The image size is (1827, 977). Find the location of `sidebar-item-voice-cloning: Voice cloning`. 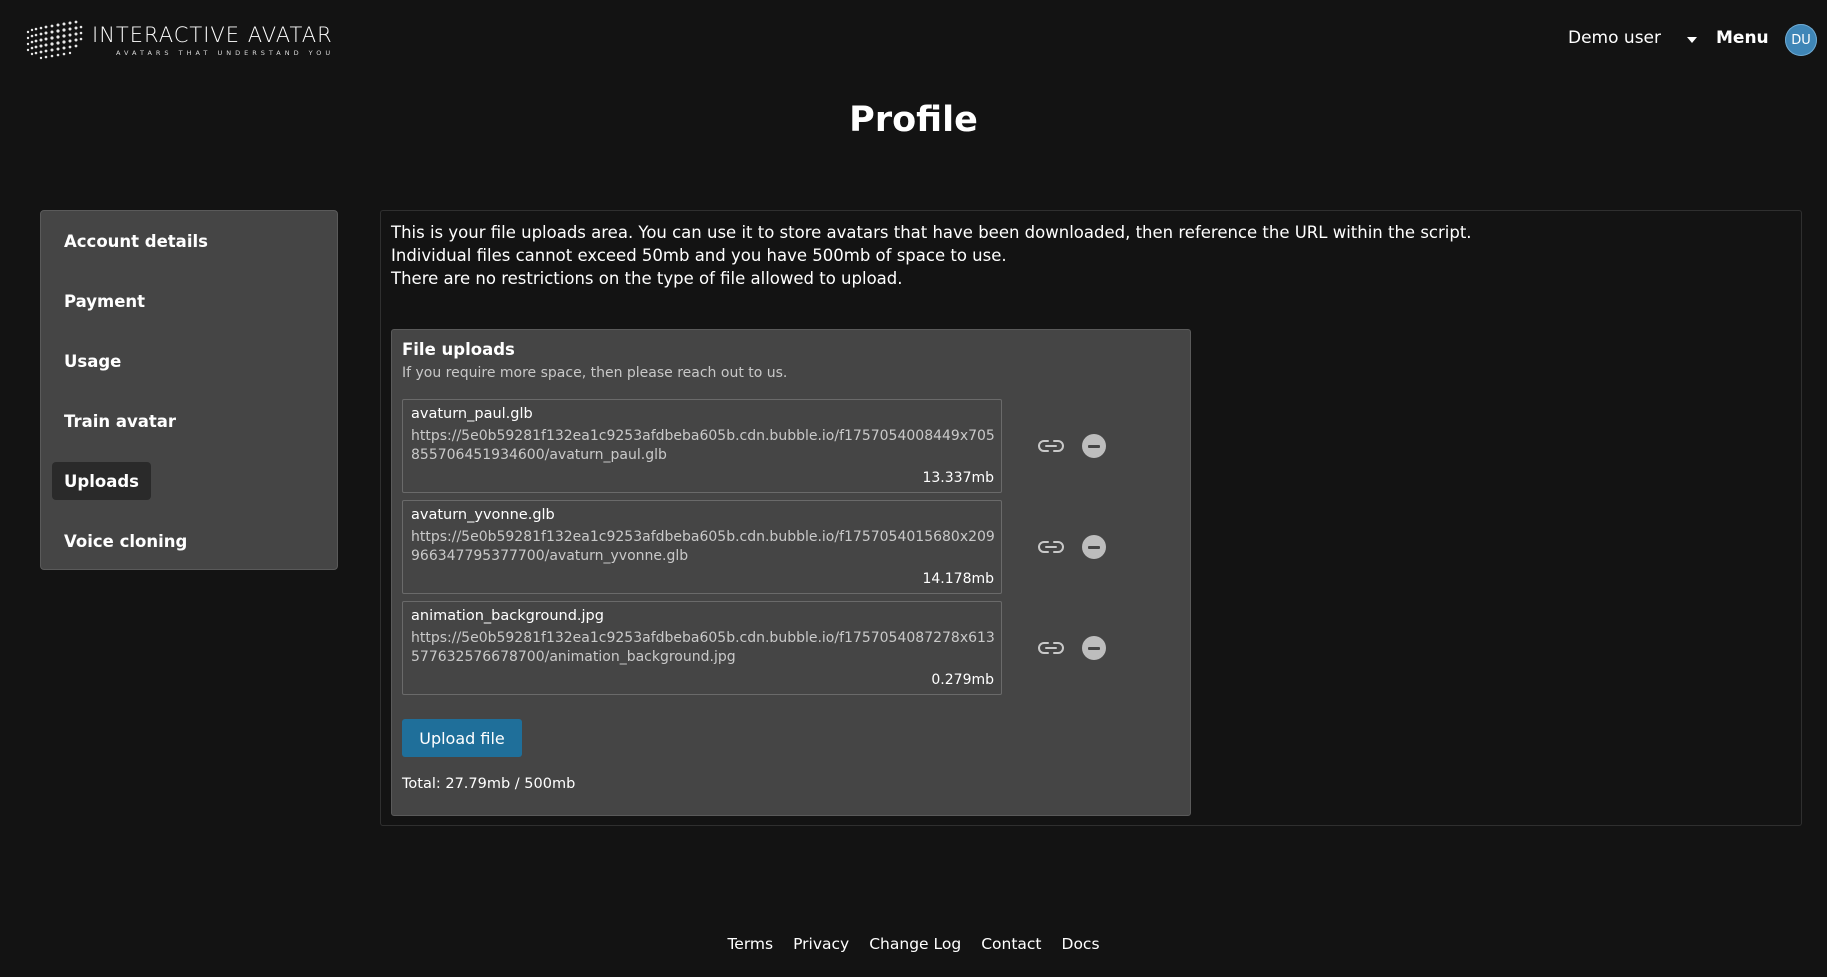

sidebar-item-voice-cloning: Voice cloning is located at coordinates (125, 541).